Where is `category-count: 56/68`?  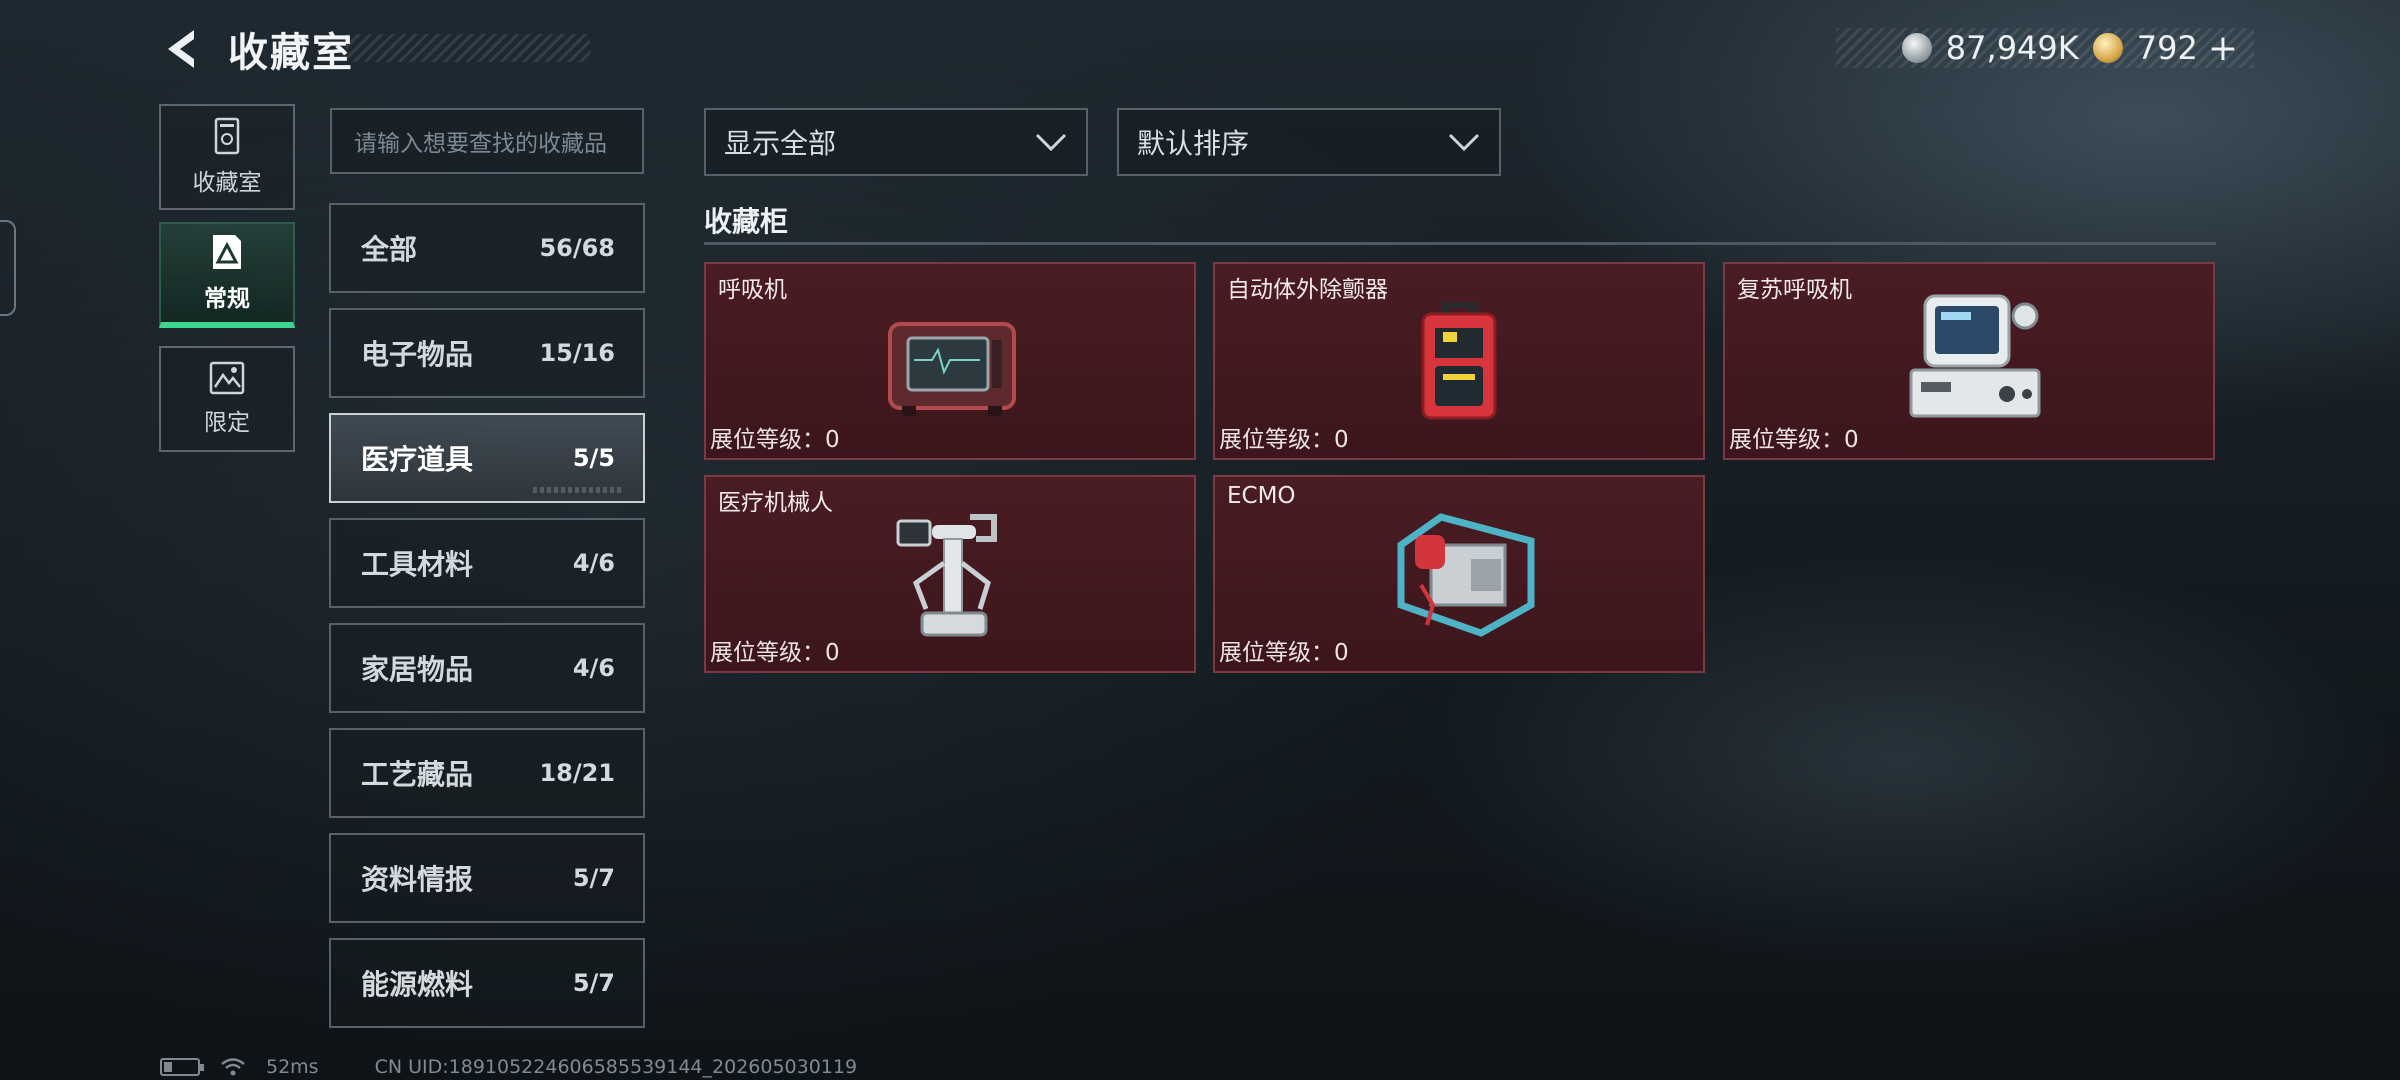 category-count: 56/68 is located at coordinates (577, 248).